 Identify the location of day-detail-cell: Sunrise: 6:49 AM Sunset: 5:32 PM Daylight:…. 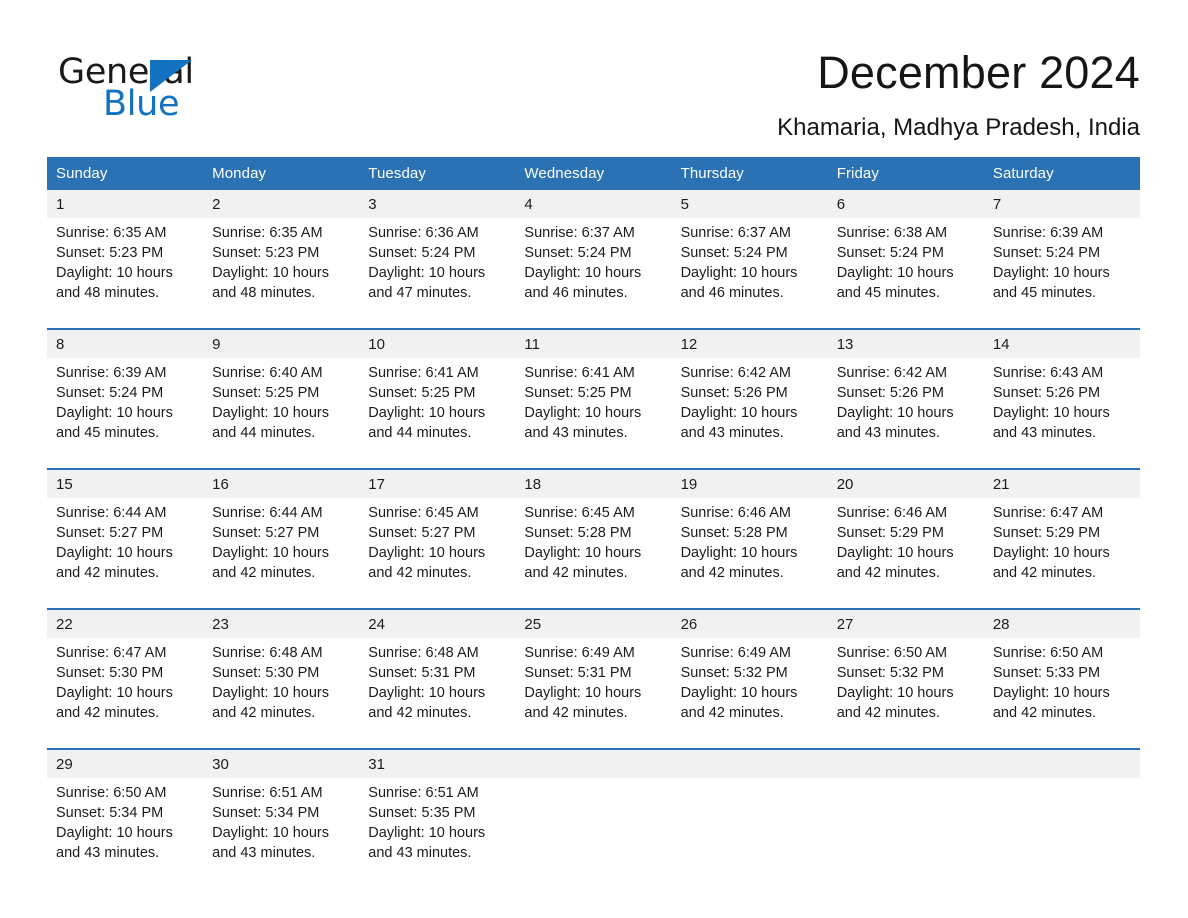
(749, 687).